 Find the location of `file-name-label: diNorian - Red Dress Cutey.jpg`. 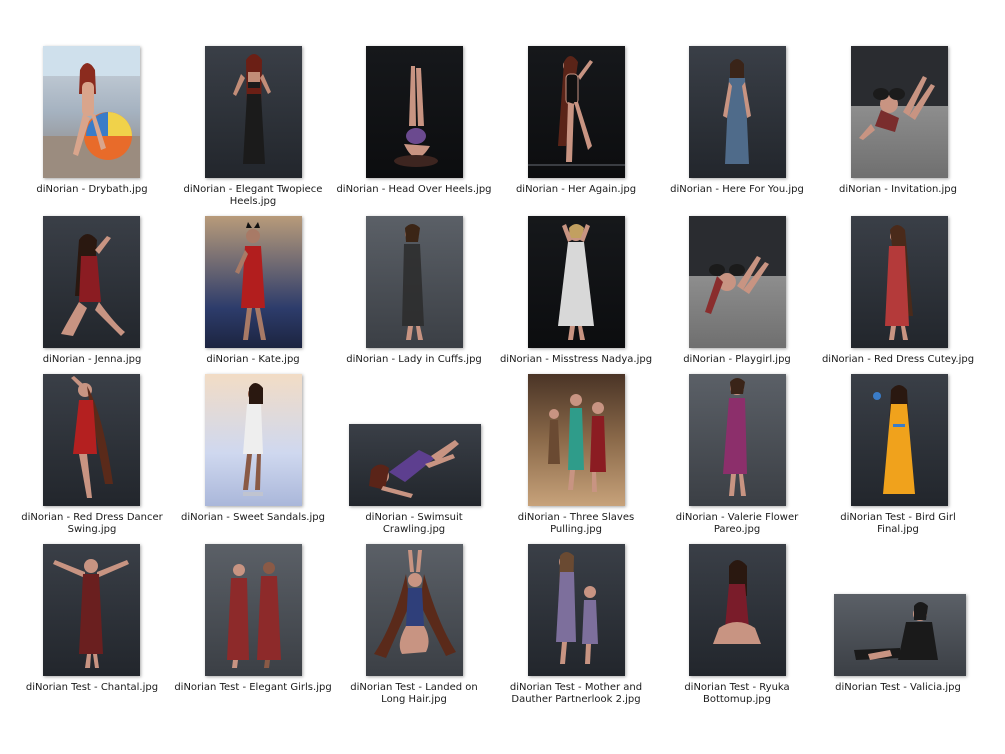

file-name-label: diNorian - Red Dress Cutey.jpg is located at coordinates (898, 359).